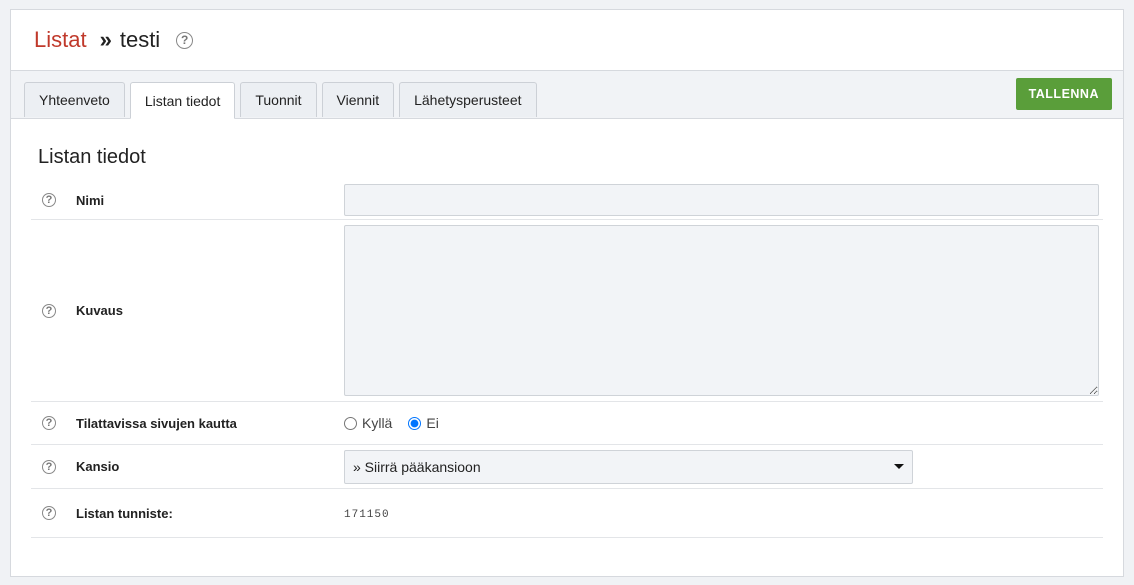 Image resolution: width=1134 pixels, height=585 pixels. What do you see at coordinates (468, 99) in the screenshot?
I see `tab-lahetysperusteet: Lähetysperusteet` at bounding box center [468, 99].